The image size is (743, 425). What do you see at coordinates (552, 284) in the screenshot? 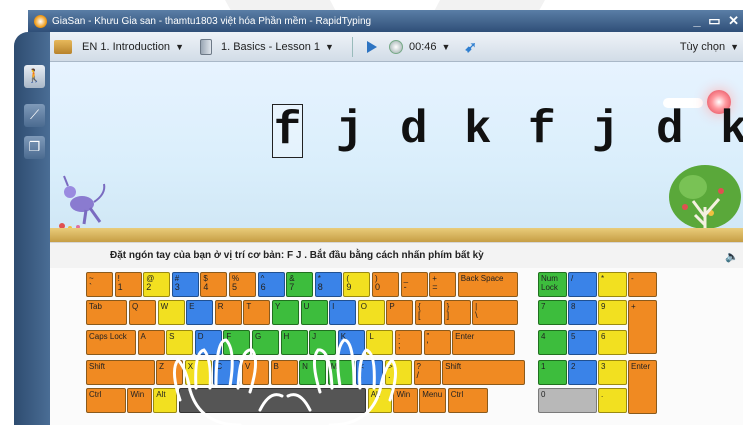
I see `numpad-key: Num Lock` at bounding box center [552, 284].